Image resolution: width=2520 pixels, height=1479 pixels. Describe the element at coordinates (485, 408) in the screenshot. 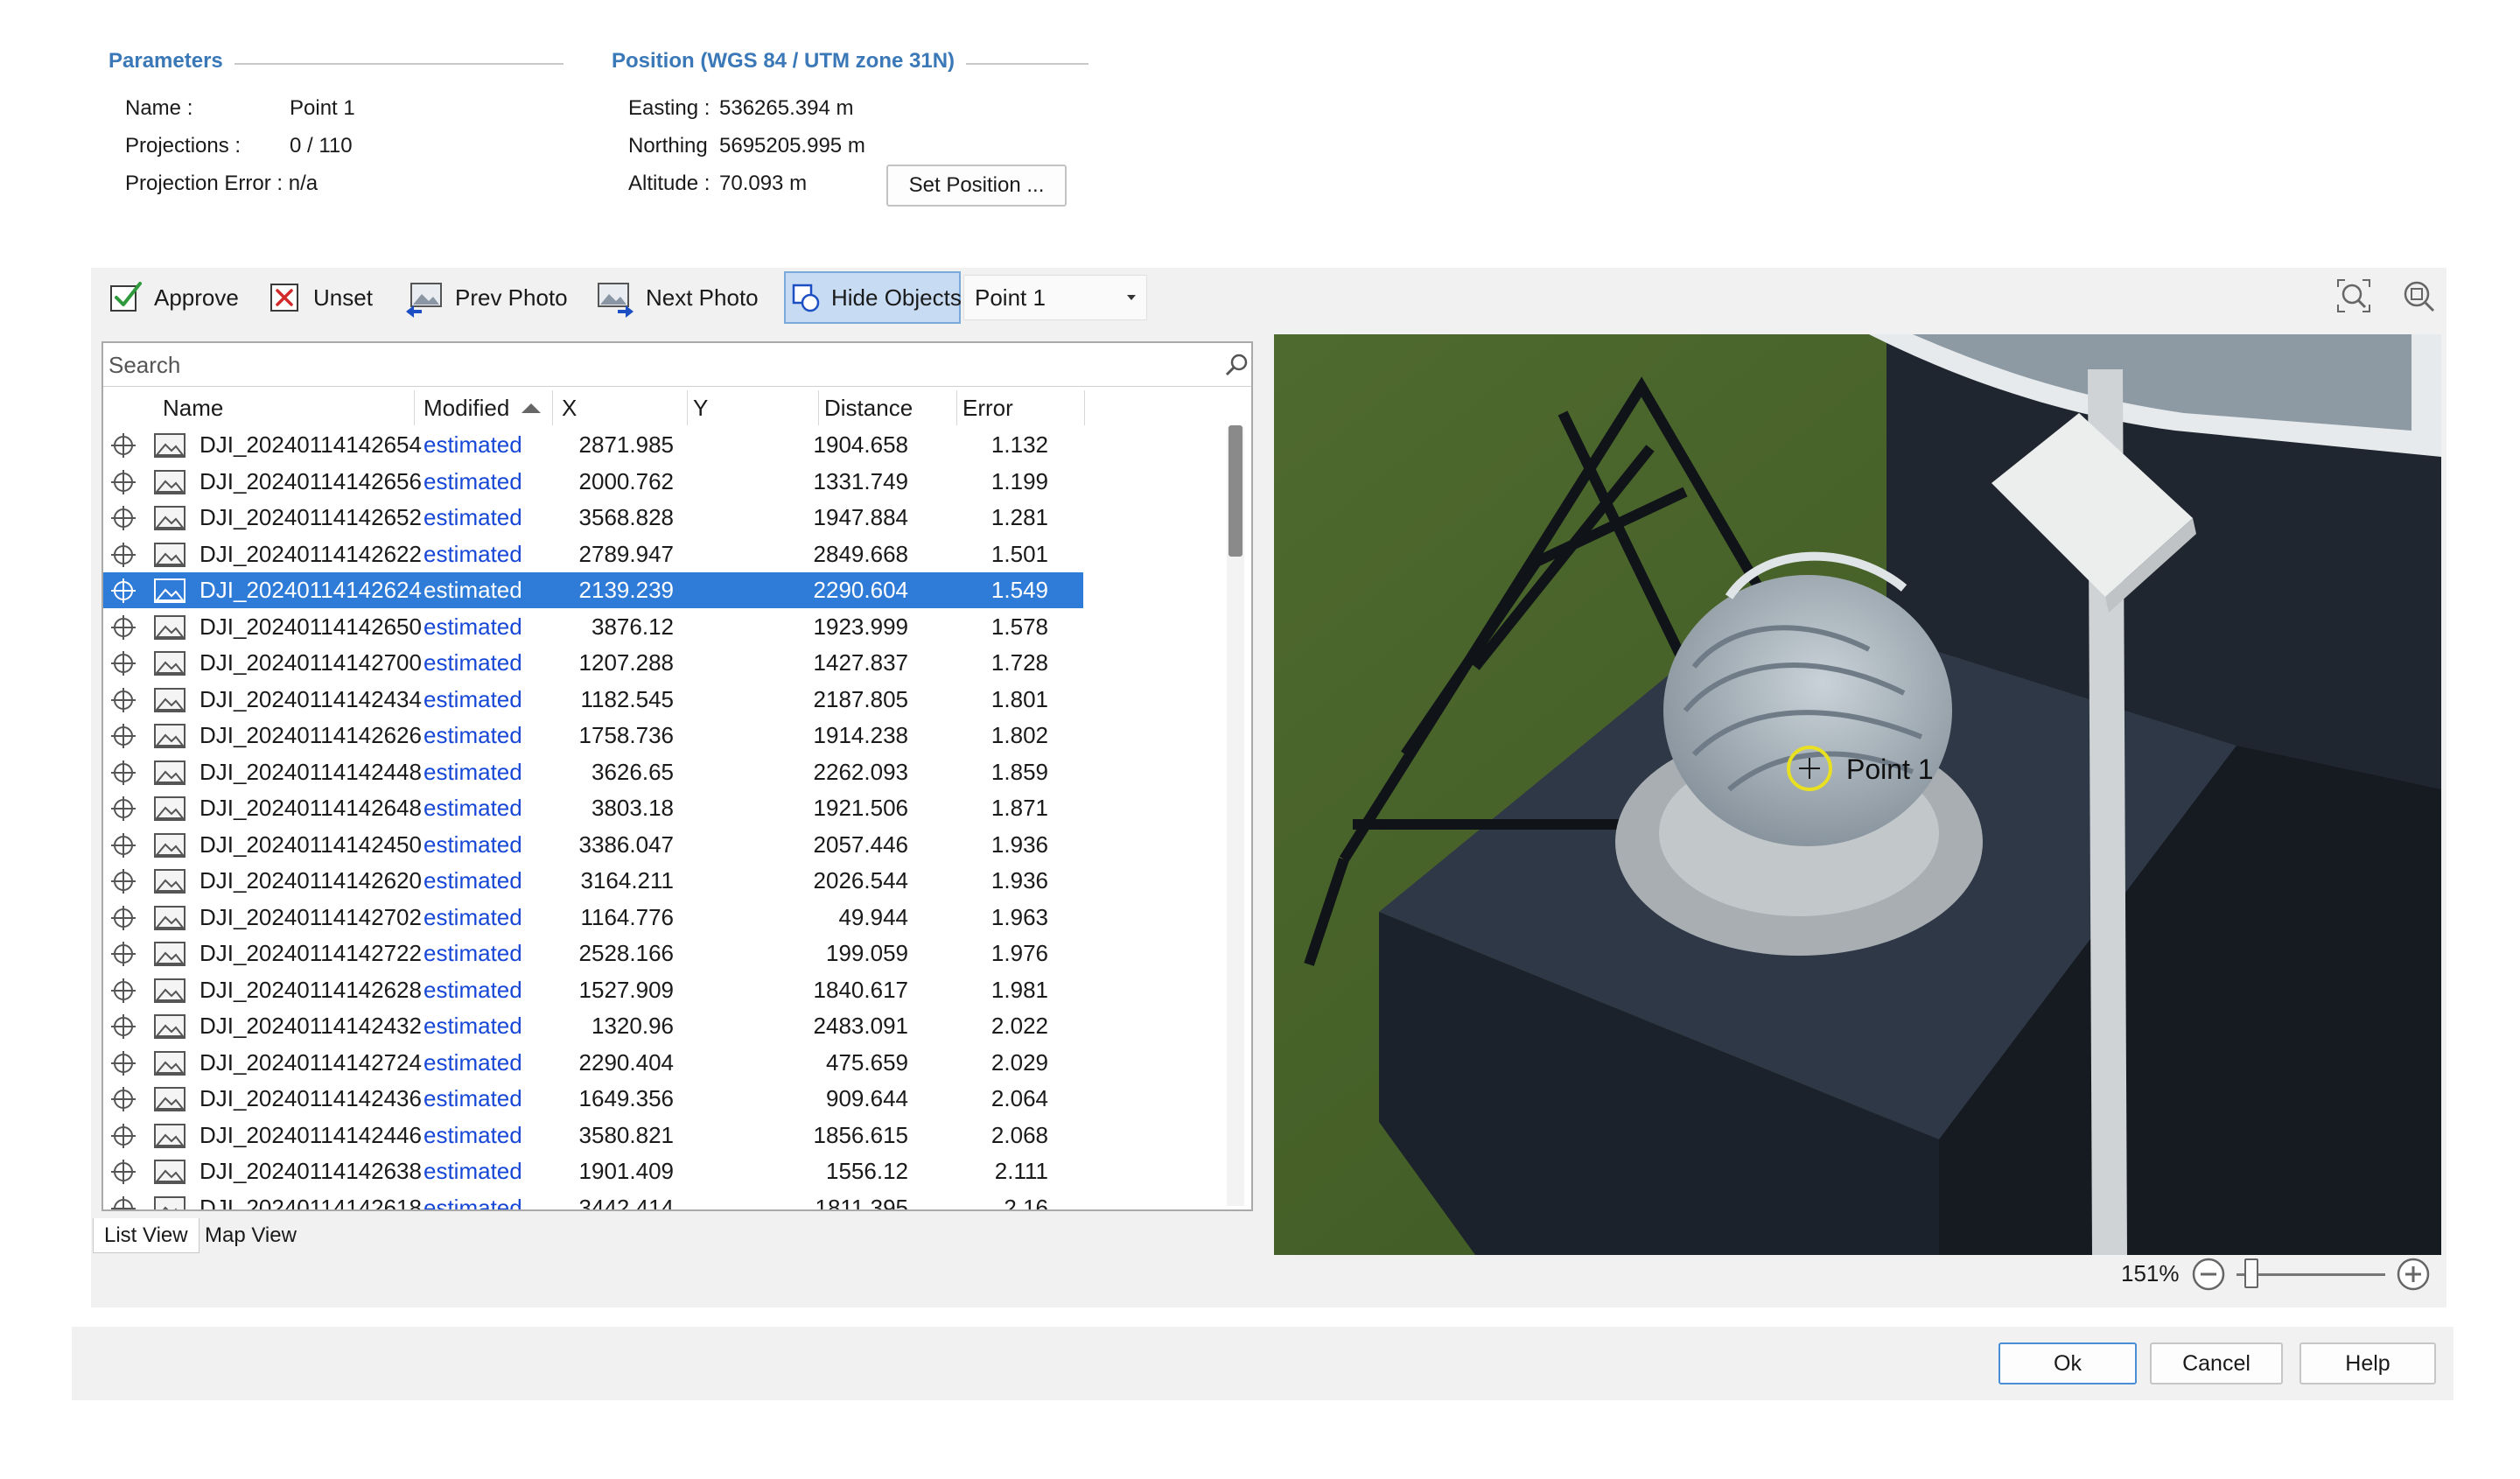

I see `column-header-modified: Modified` at that location.